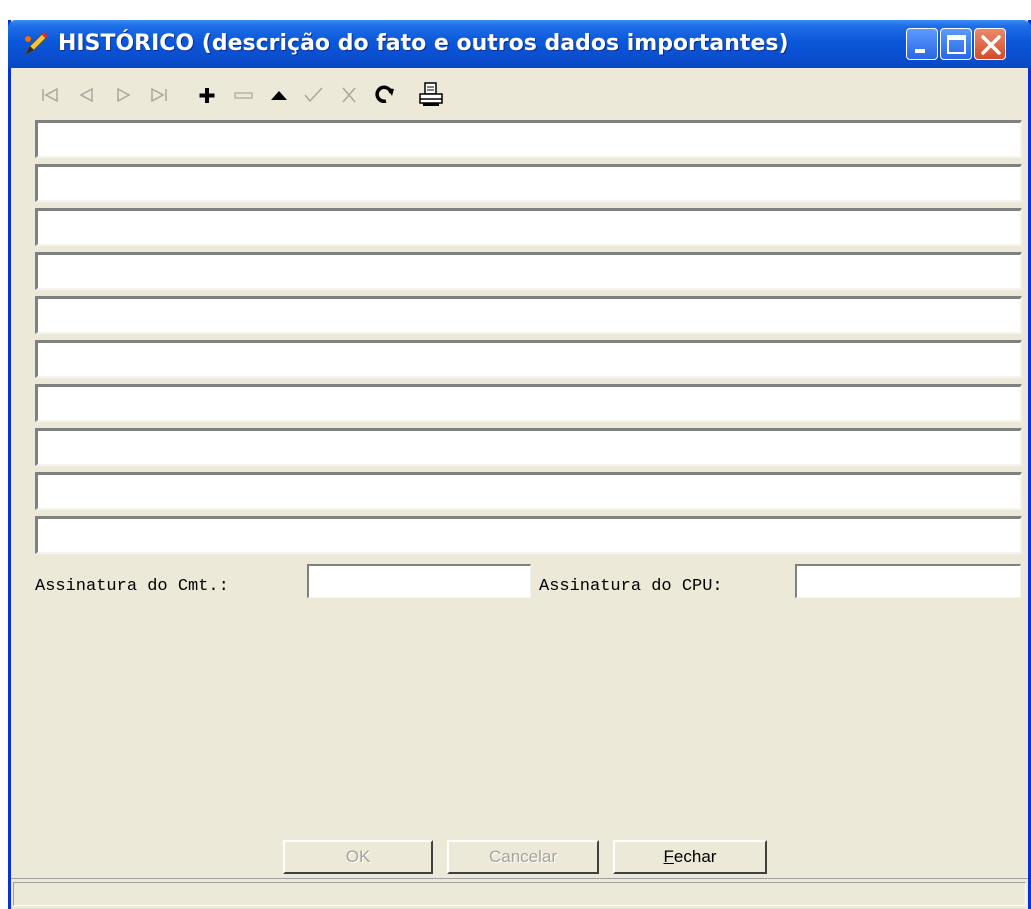 The image size is (1031, 909). I want to click on minimize-icon, so click(920, 51).